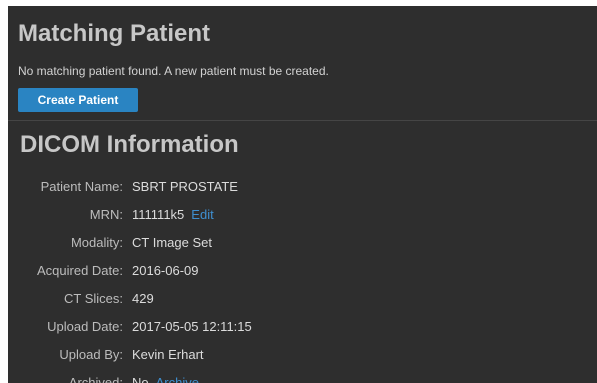 The image size is (597, 383). Describe the element at coordinates (302, 120) in the screenshot. I see `section-divider` at that location.